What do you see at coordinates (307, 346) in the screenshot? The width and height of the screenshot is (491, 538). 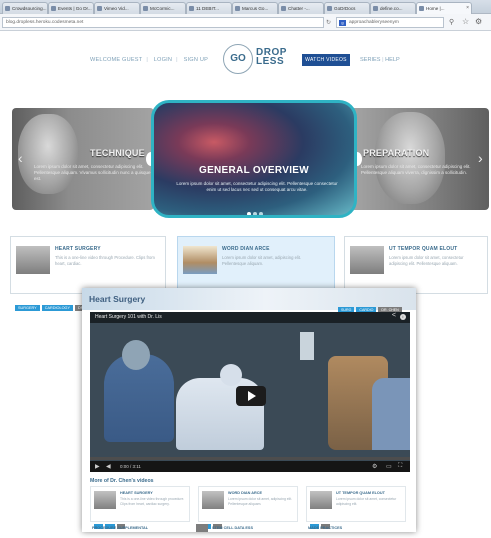 I see `video-frame-lamp` at bounding box center [307, 346].